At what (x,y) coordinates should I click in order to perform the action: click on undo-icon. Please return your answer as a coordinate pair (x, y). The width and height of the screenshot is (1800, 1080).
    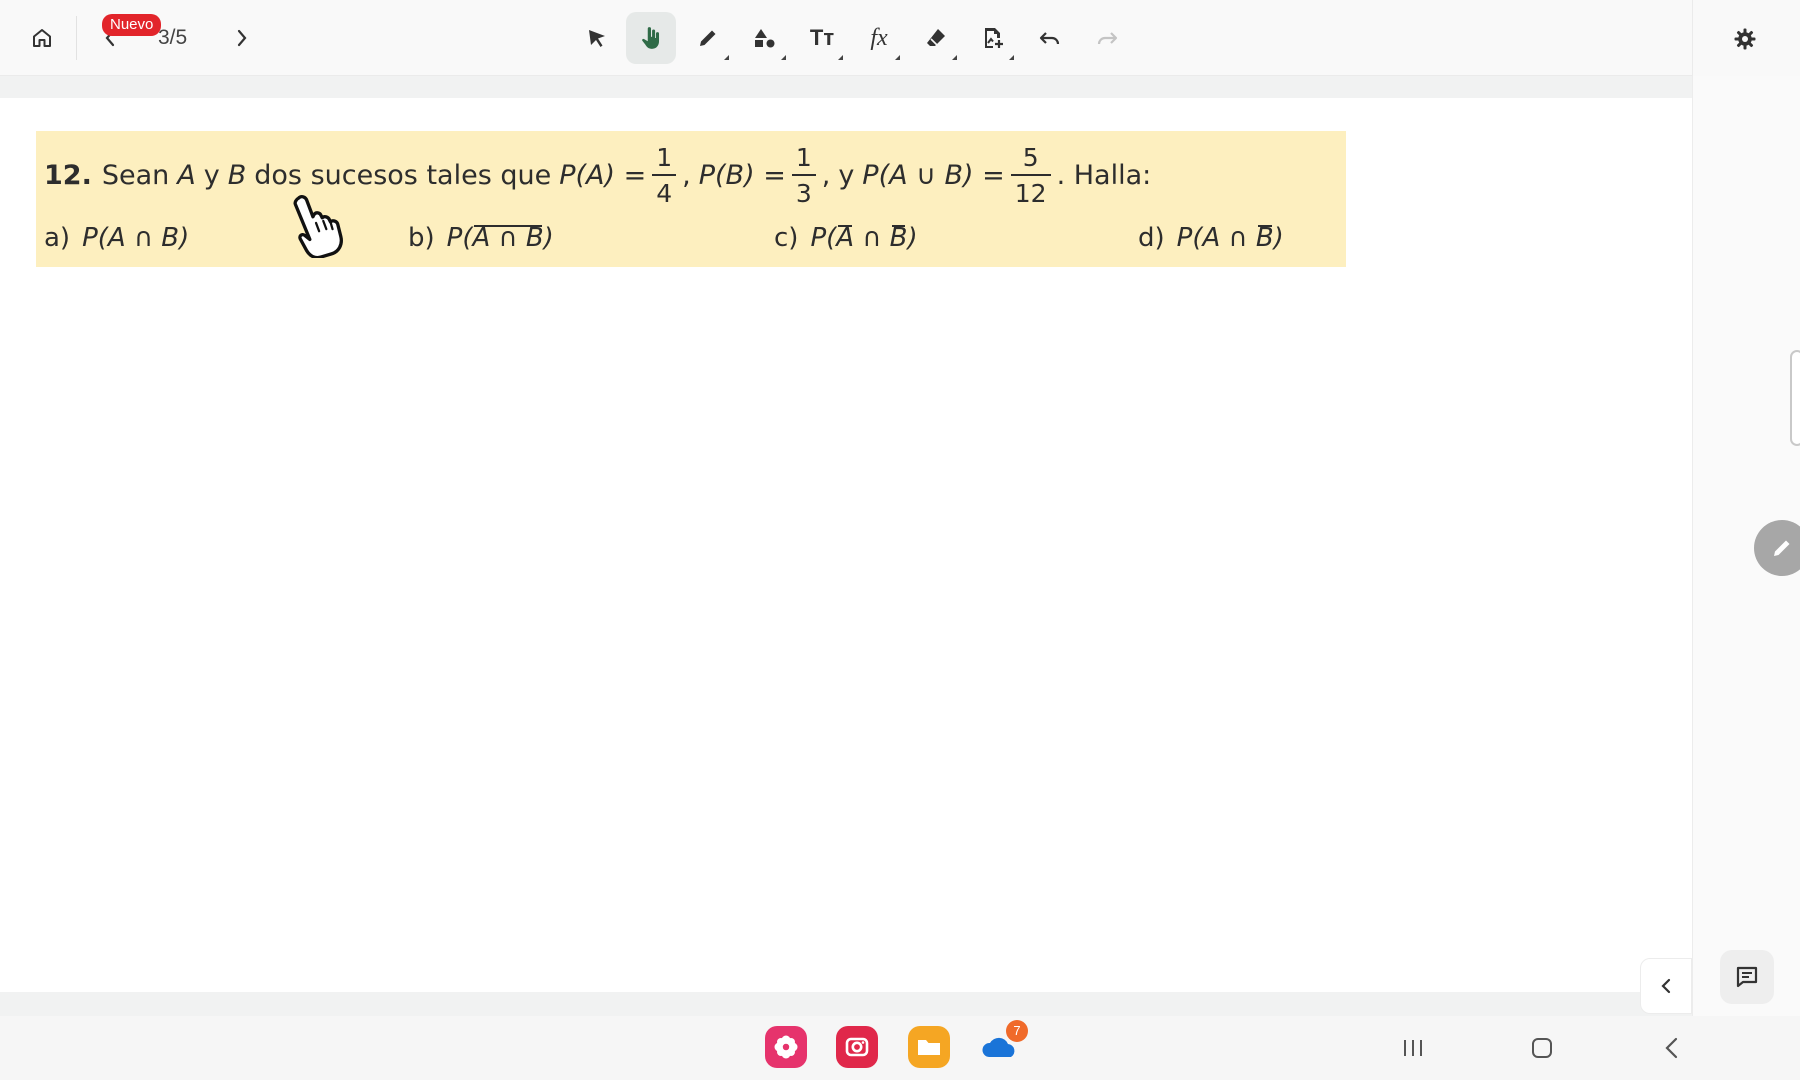
    Looking at the image, I should click on (1049, 38).